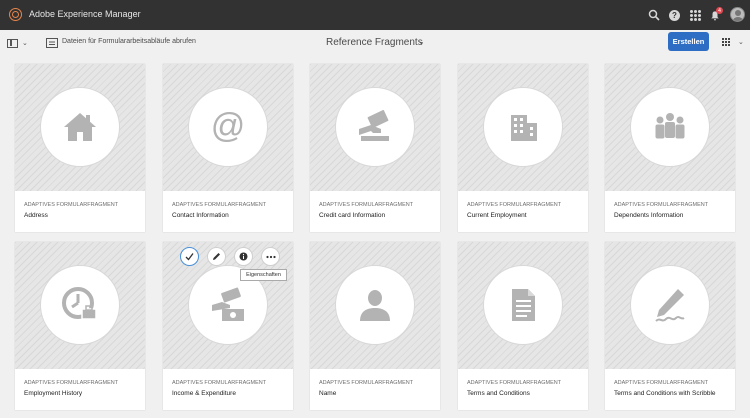  What do you see at coordinates (498, 393) in the screenshot?
I see `card-title: Terms and Conditions` at bounding box center [498, 393].